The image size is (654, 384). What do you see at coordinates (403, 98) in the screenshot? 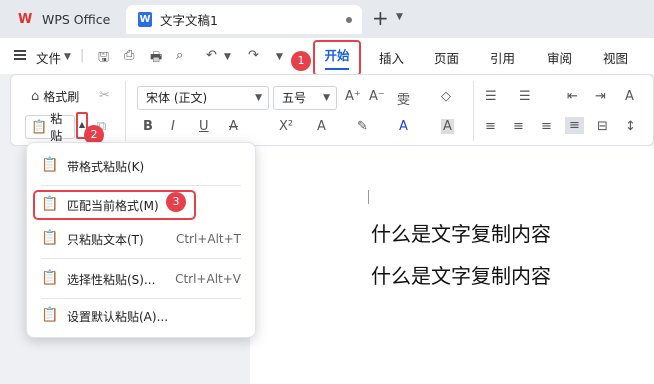
I see `phonetic-guide-icon: 雯` at bounding box center [403, 98].